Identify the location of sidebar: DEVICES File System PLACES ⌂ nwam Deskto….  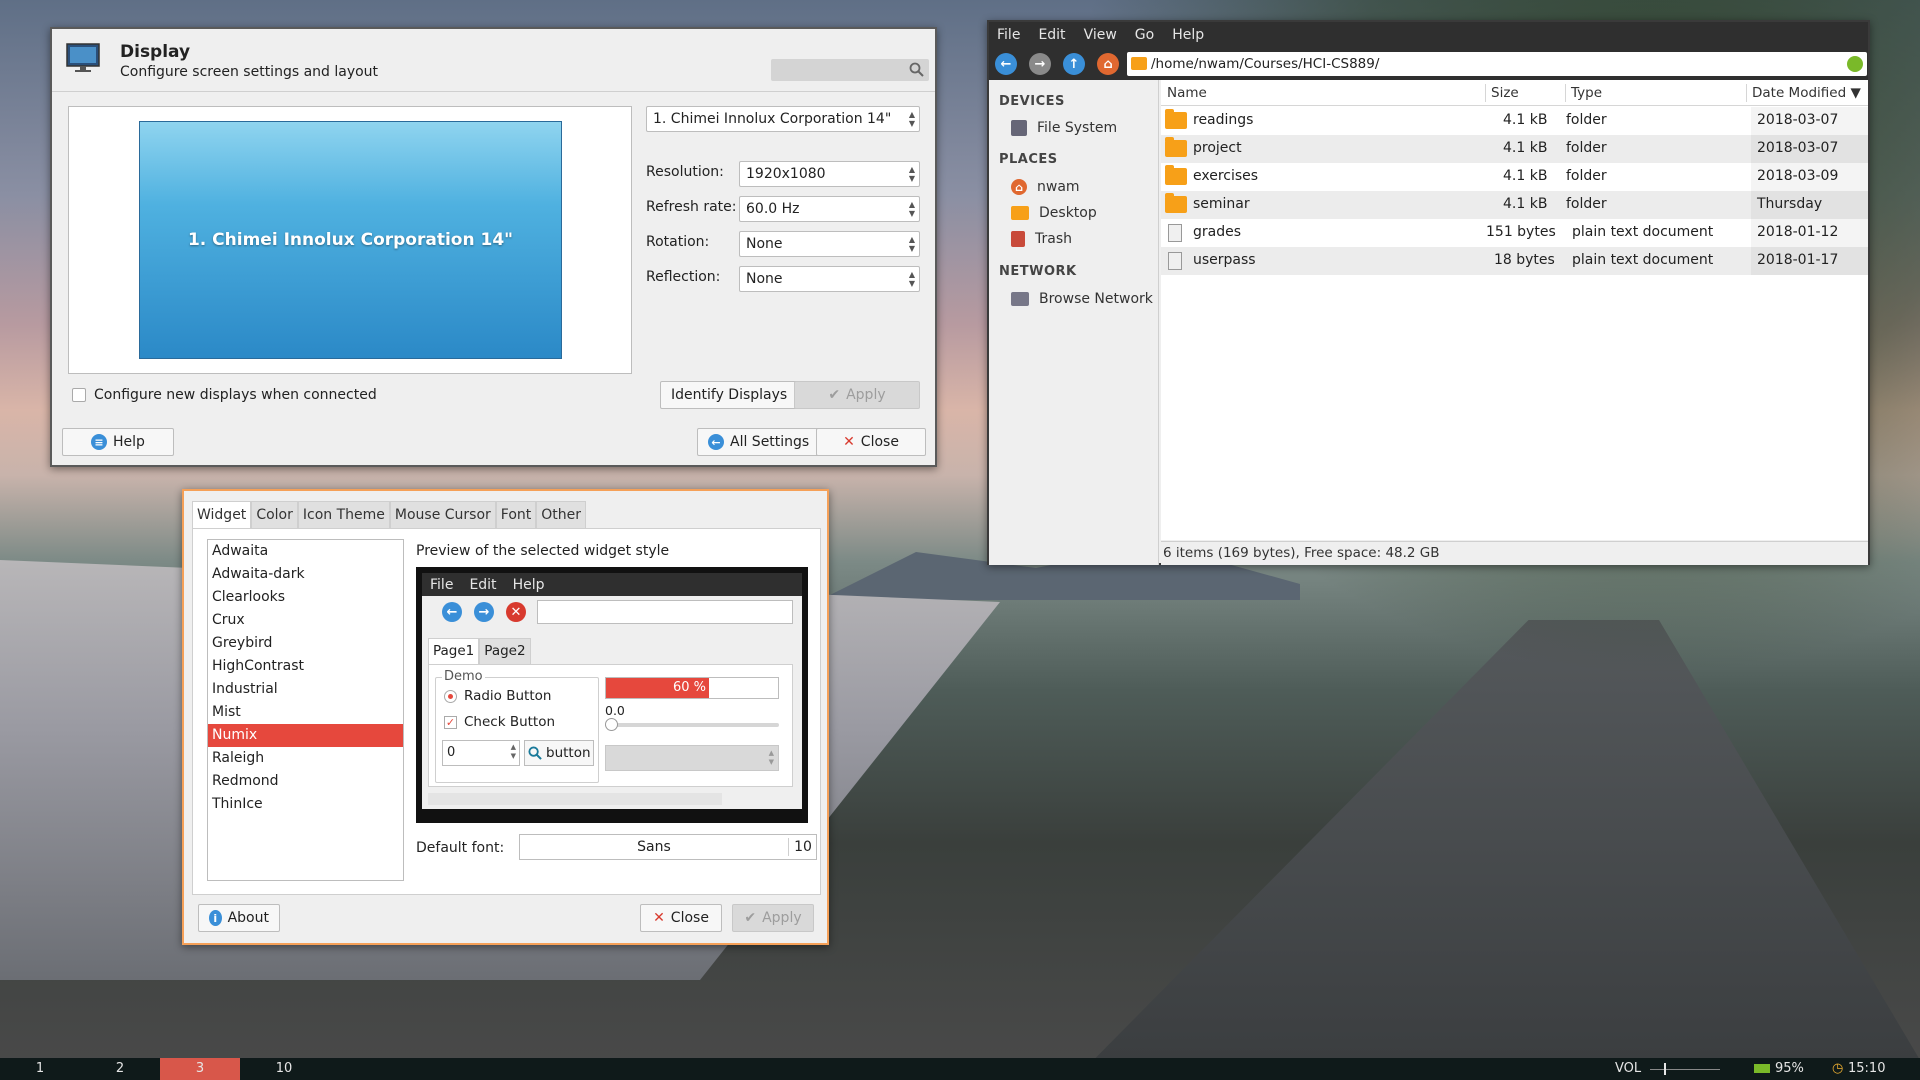
(1074, 322).